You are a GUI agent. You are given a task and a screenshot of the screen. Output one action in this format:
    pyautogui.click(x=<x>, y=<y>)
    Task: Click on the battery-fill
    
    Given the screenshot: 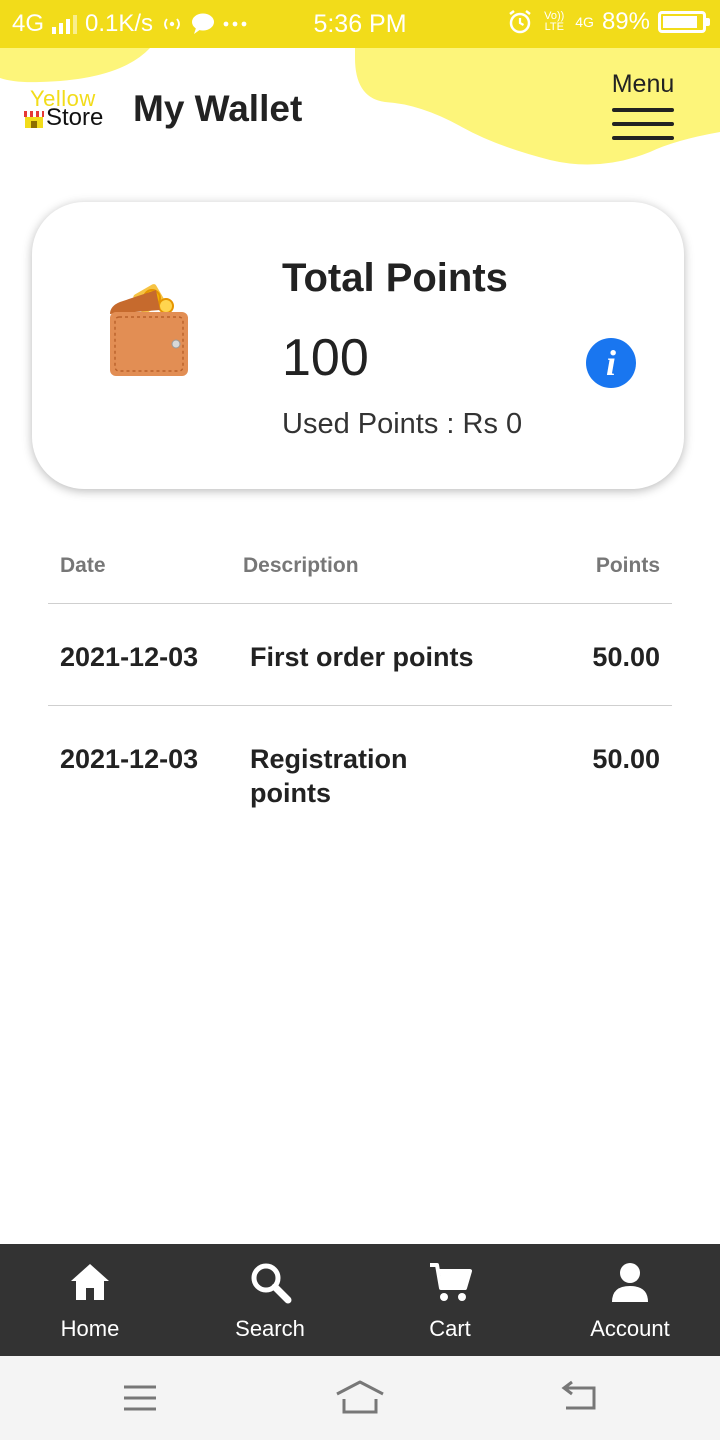 What is the action you would take?
    pyautogui.click(x=680, y=22)
    